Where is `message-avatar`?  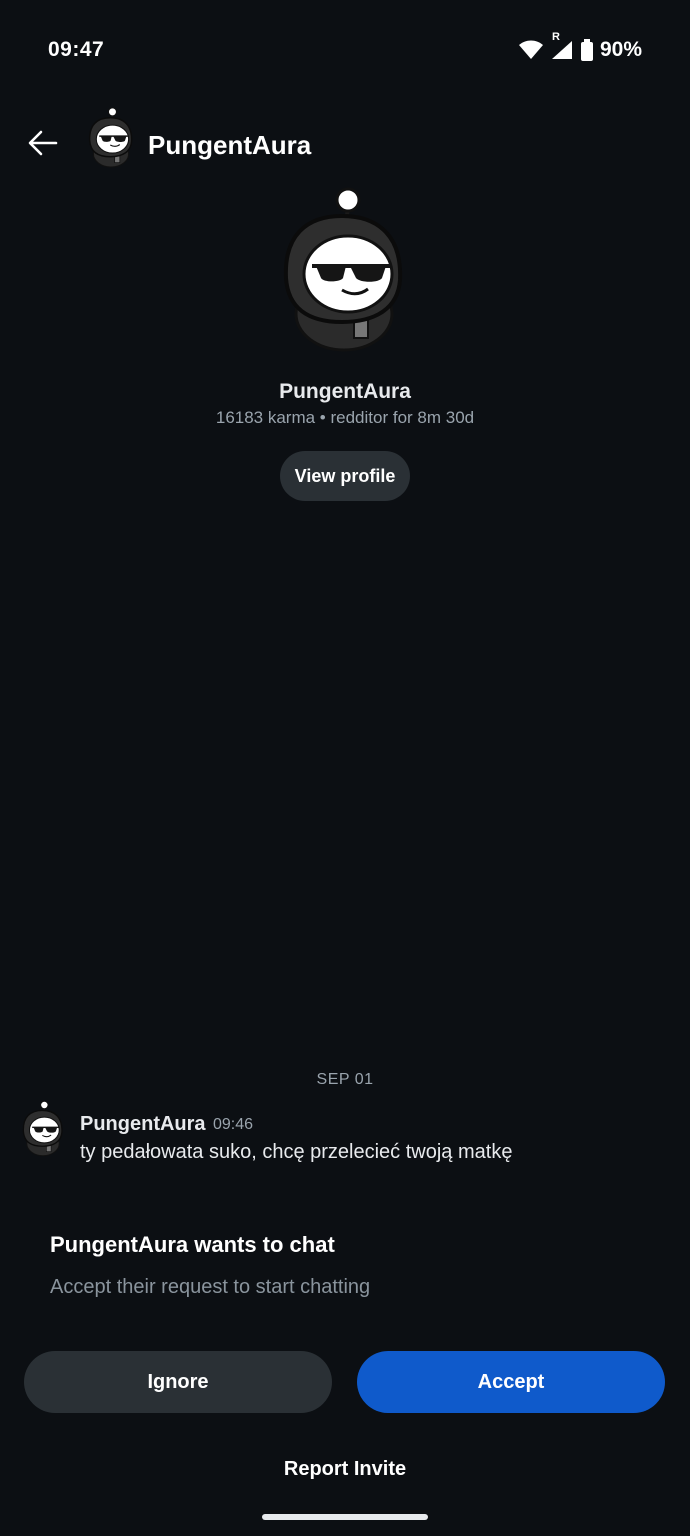 message-avatar is located at coordinates (43, 1129).